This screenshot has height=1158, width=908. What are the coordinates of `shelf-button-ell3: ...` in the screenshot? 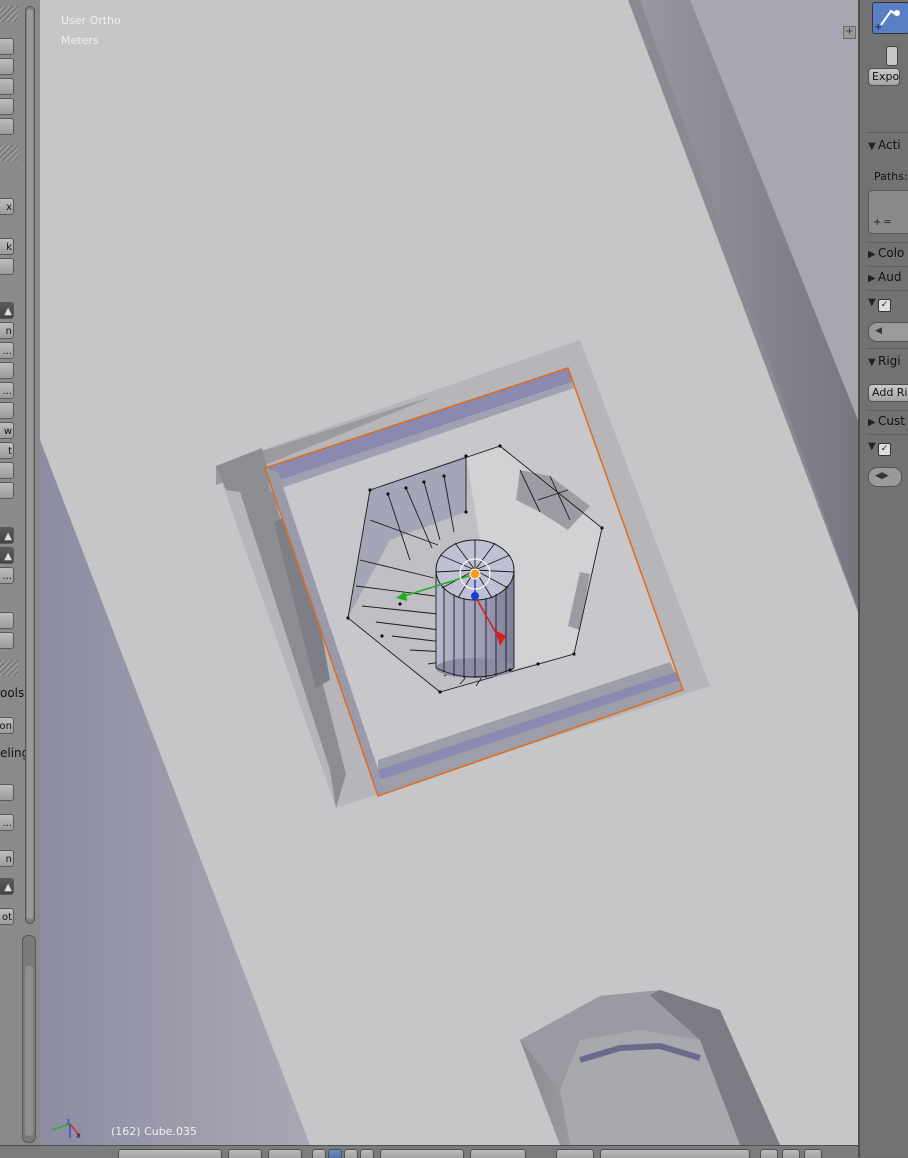 It's located at (7, 575).